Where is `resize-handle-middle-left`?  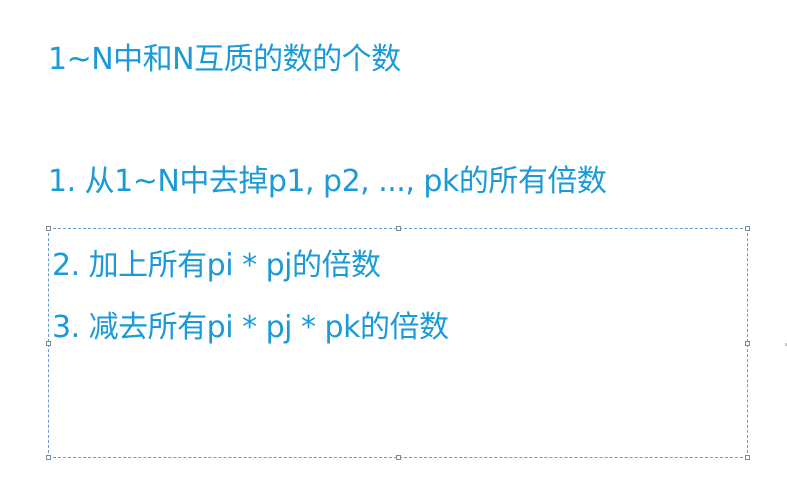
resize-handle-middle-left is located at coordinates (48, 343).